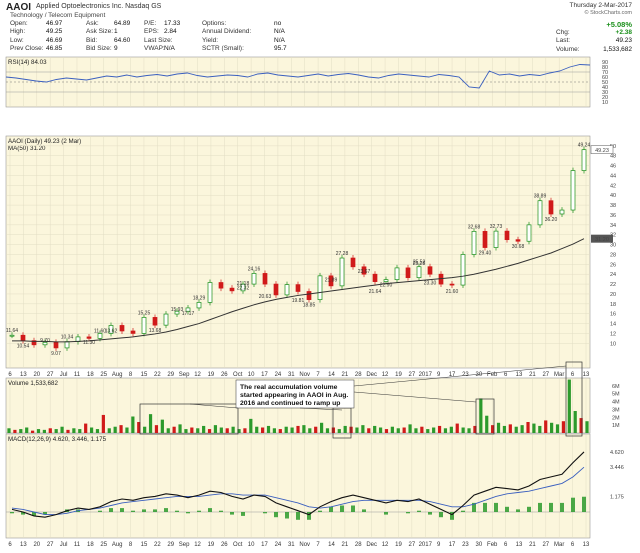  Describe the element at coordinates (103, 375) in the screenshot. I see `price-date-tick: 25` at that location.